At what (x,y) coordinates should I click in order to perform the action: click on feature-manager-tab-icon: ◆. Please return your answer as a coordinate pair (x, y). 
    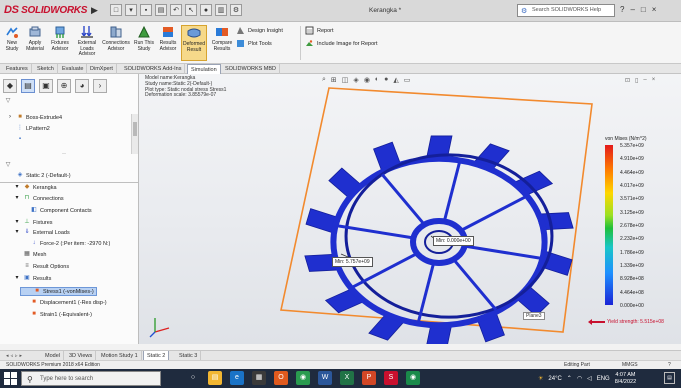
    Looking at the image, I should click on (10, 86).